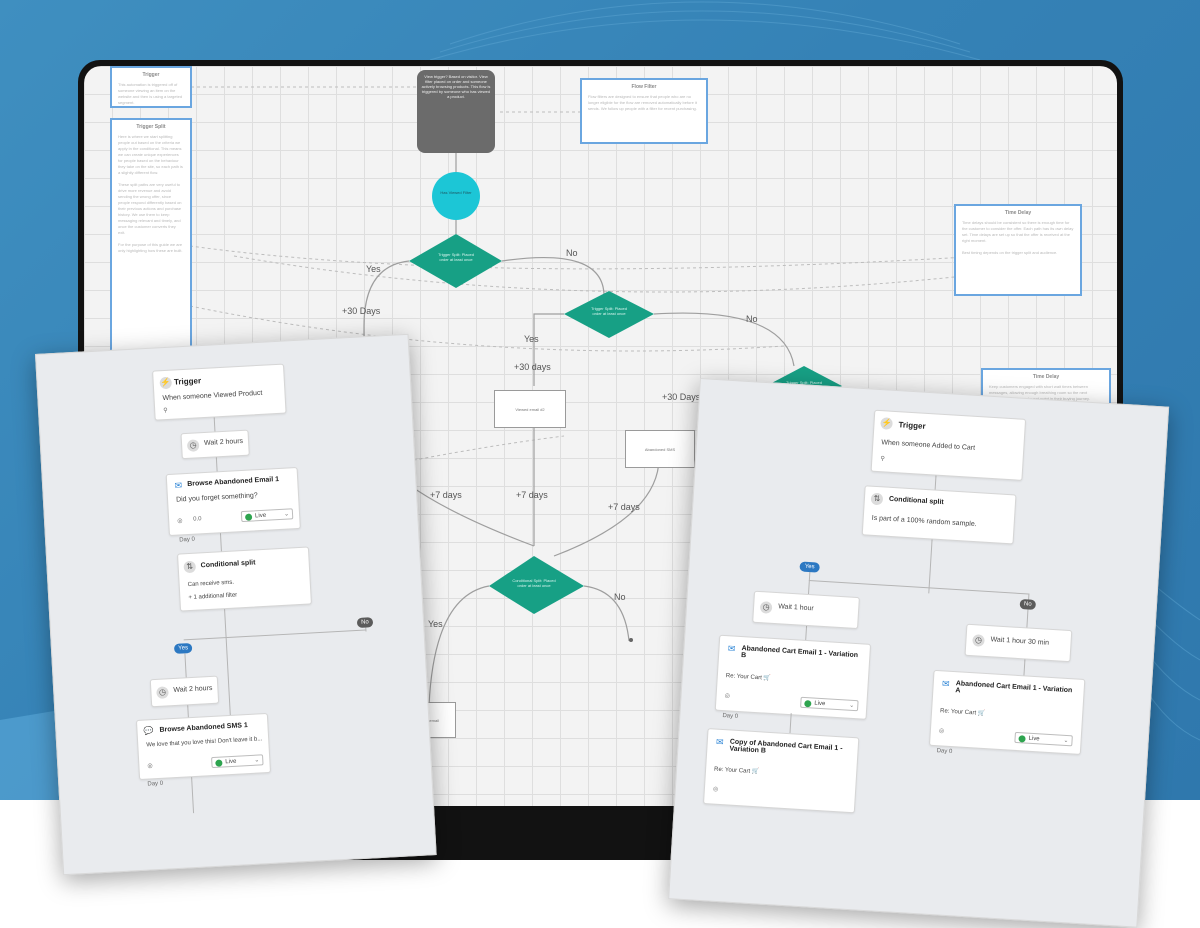 This screenshot has height=928, width=1200. What do you see at coordinates (151, 75) in the screenshot?
I see `note-title: Trigger` at bounding box center [151, 75].